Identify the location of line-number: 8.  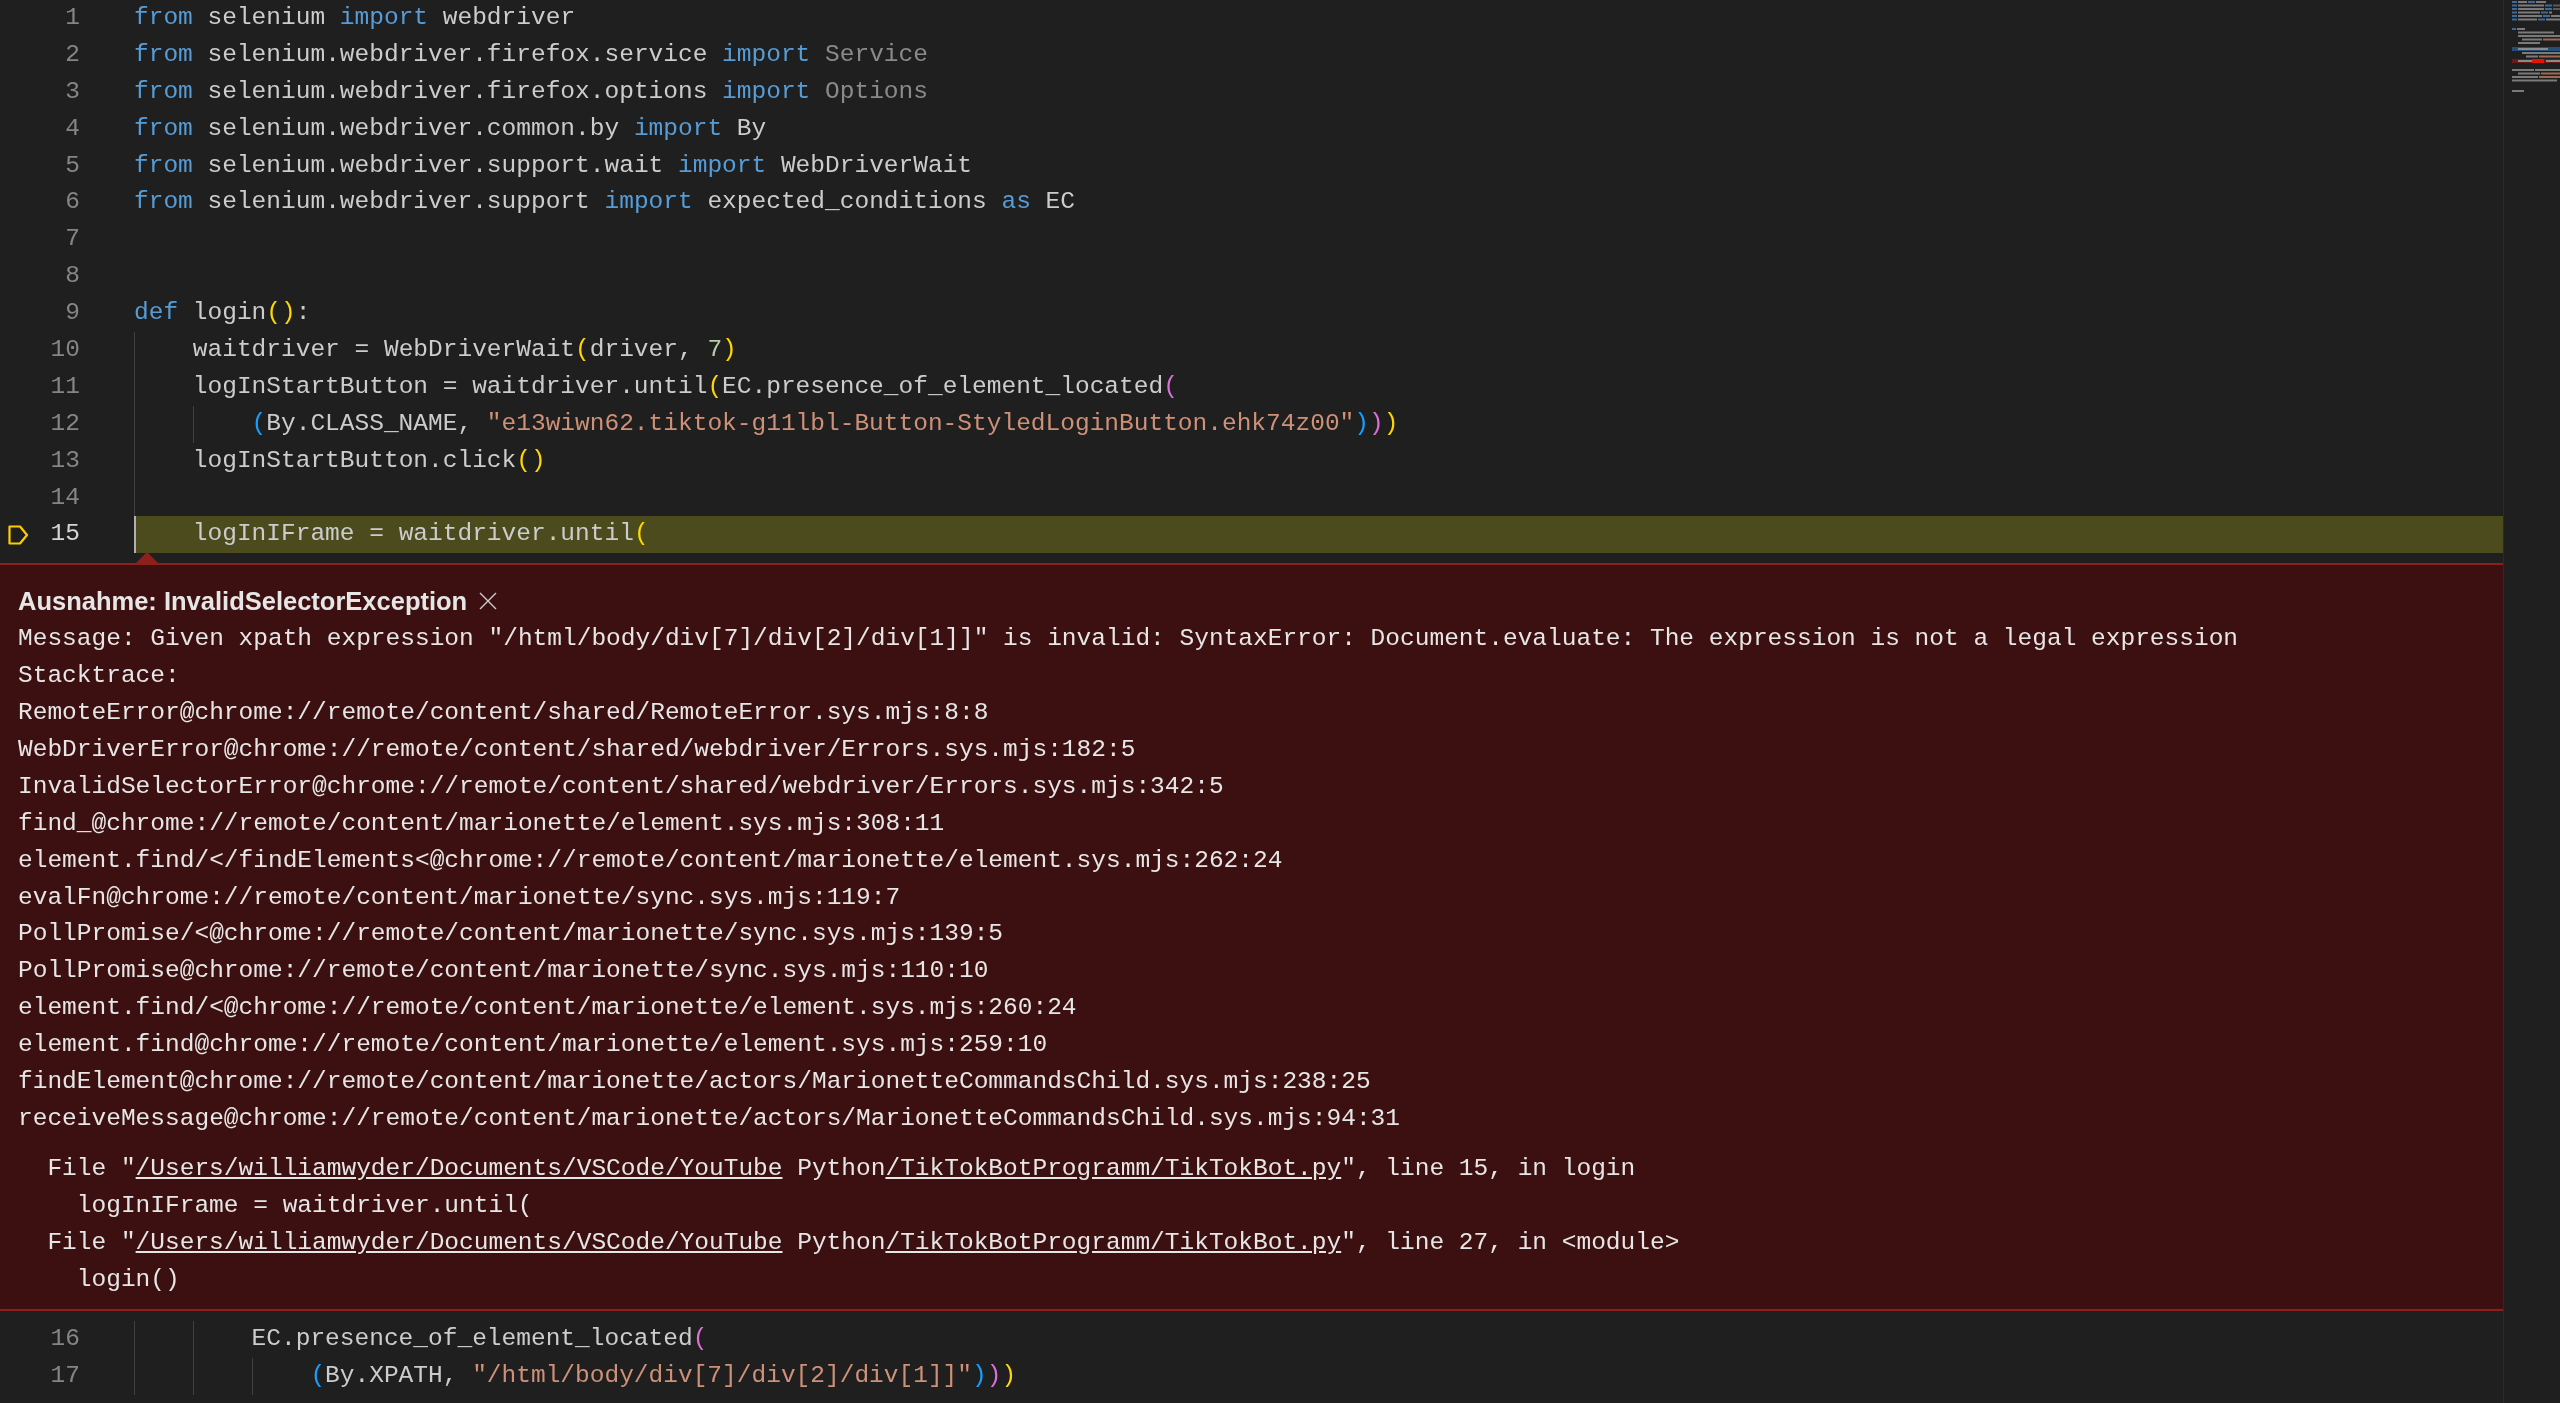
(72, 276).